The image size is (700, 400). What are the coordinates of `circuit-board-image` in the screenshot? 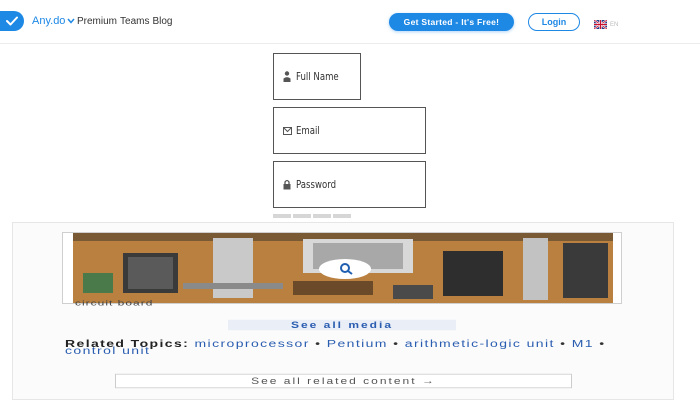 It's located at (342, 268).